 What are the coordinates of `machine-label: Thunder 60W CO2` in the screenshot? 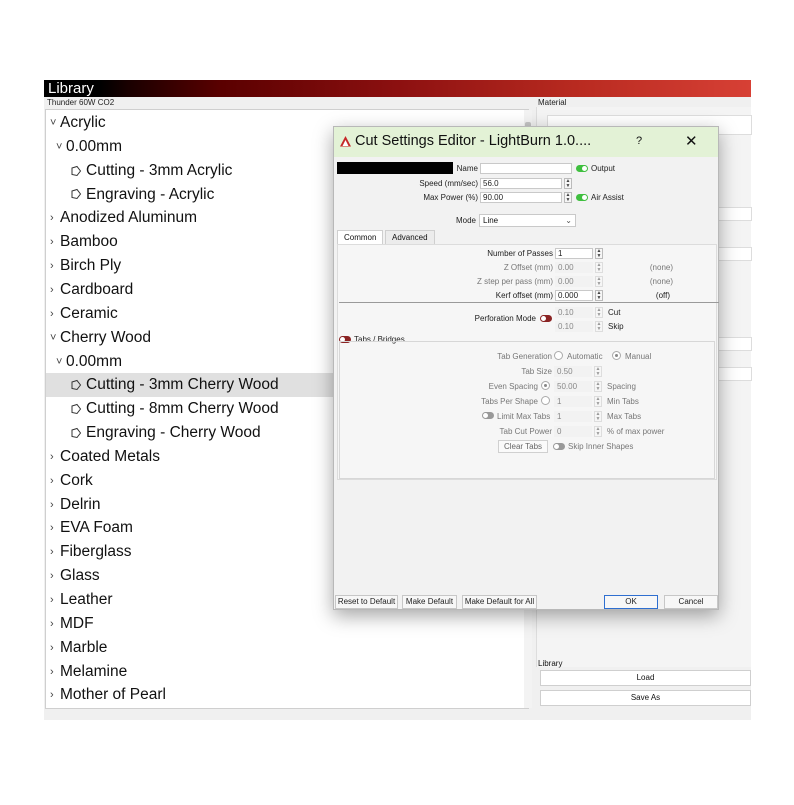 It's located at (81, 102).